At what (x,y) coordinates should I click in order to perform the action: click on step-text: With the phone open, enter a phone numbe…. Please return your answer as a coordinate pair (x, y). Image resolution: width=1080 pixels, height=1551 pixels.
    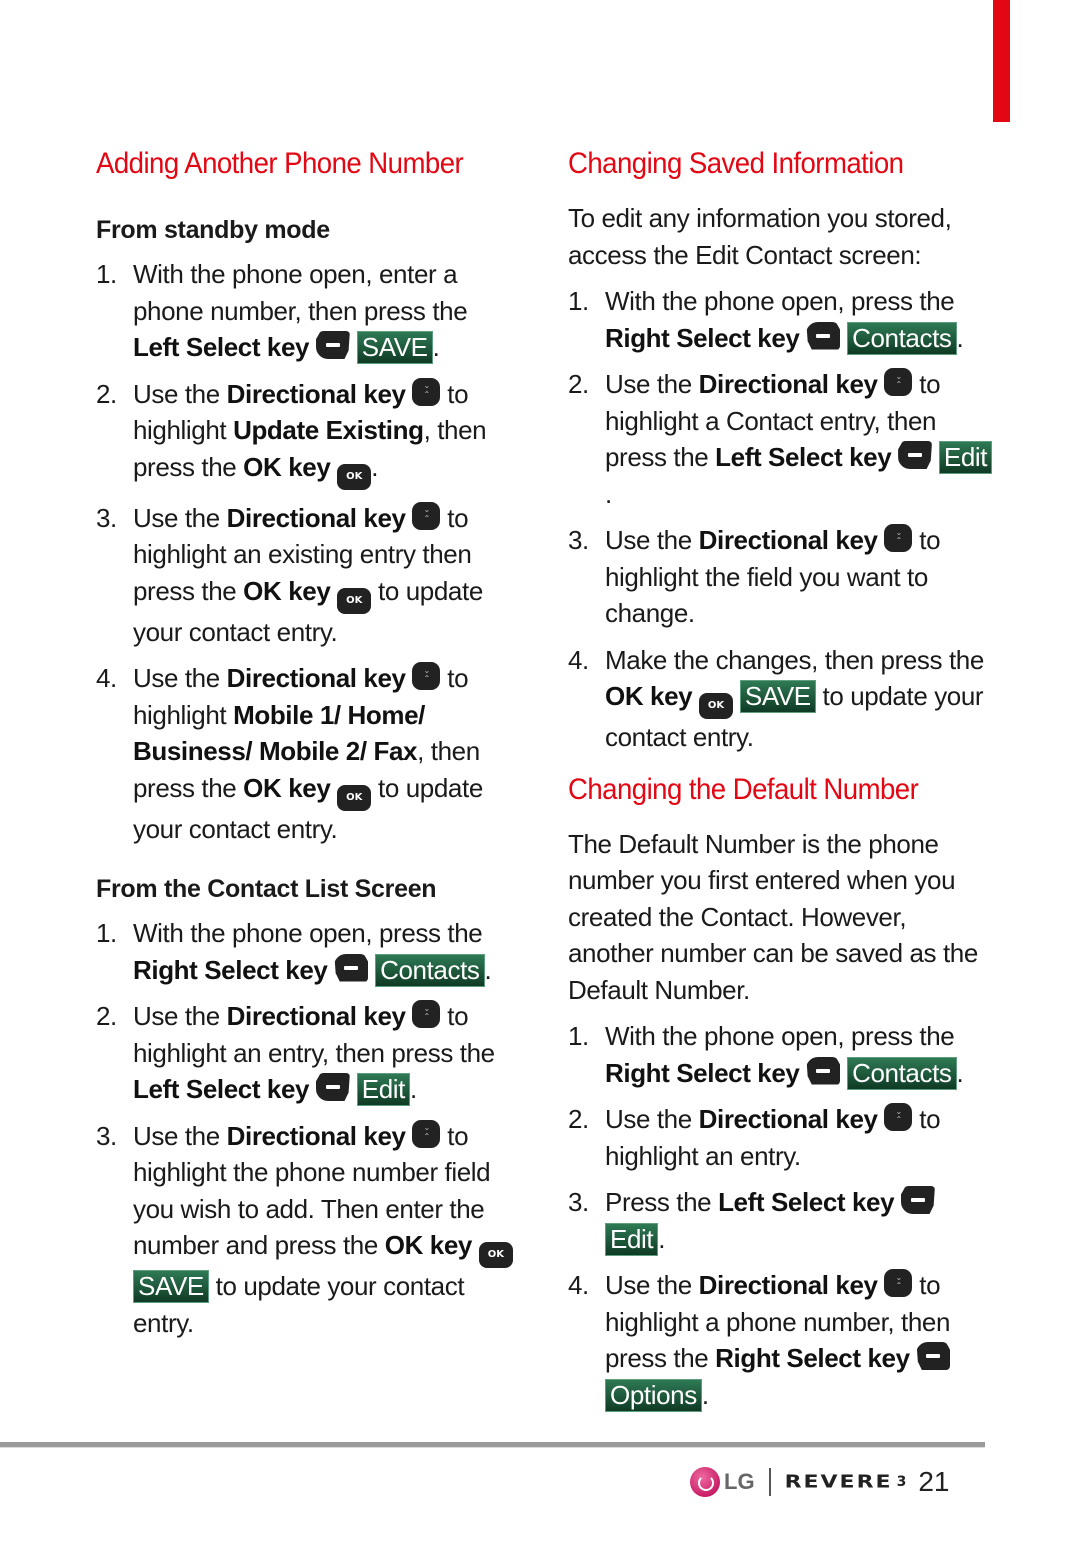
    Looking at the image, I should click on (300, 292).